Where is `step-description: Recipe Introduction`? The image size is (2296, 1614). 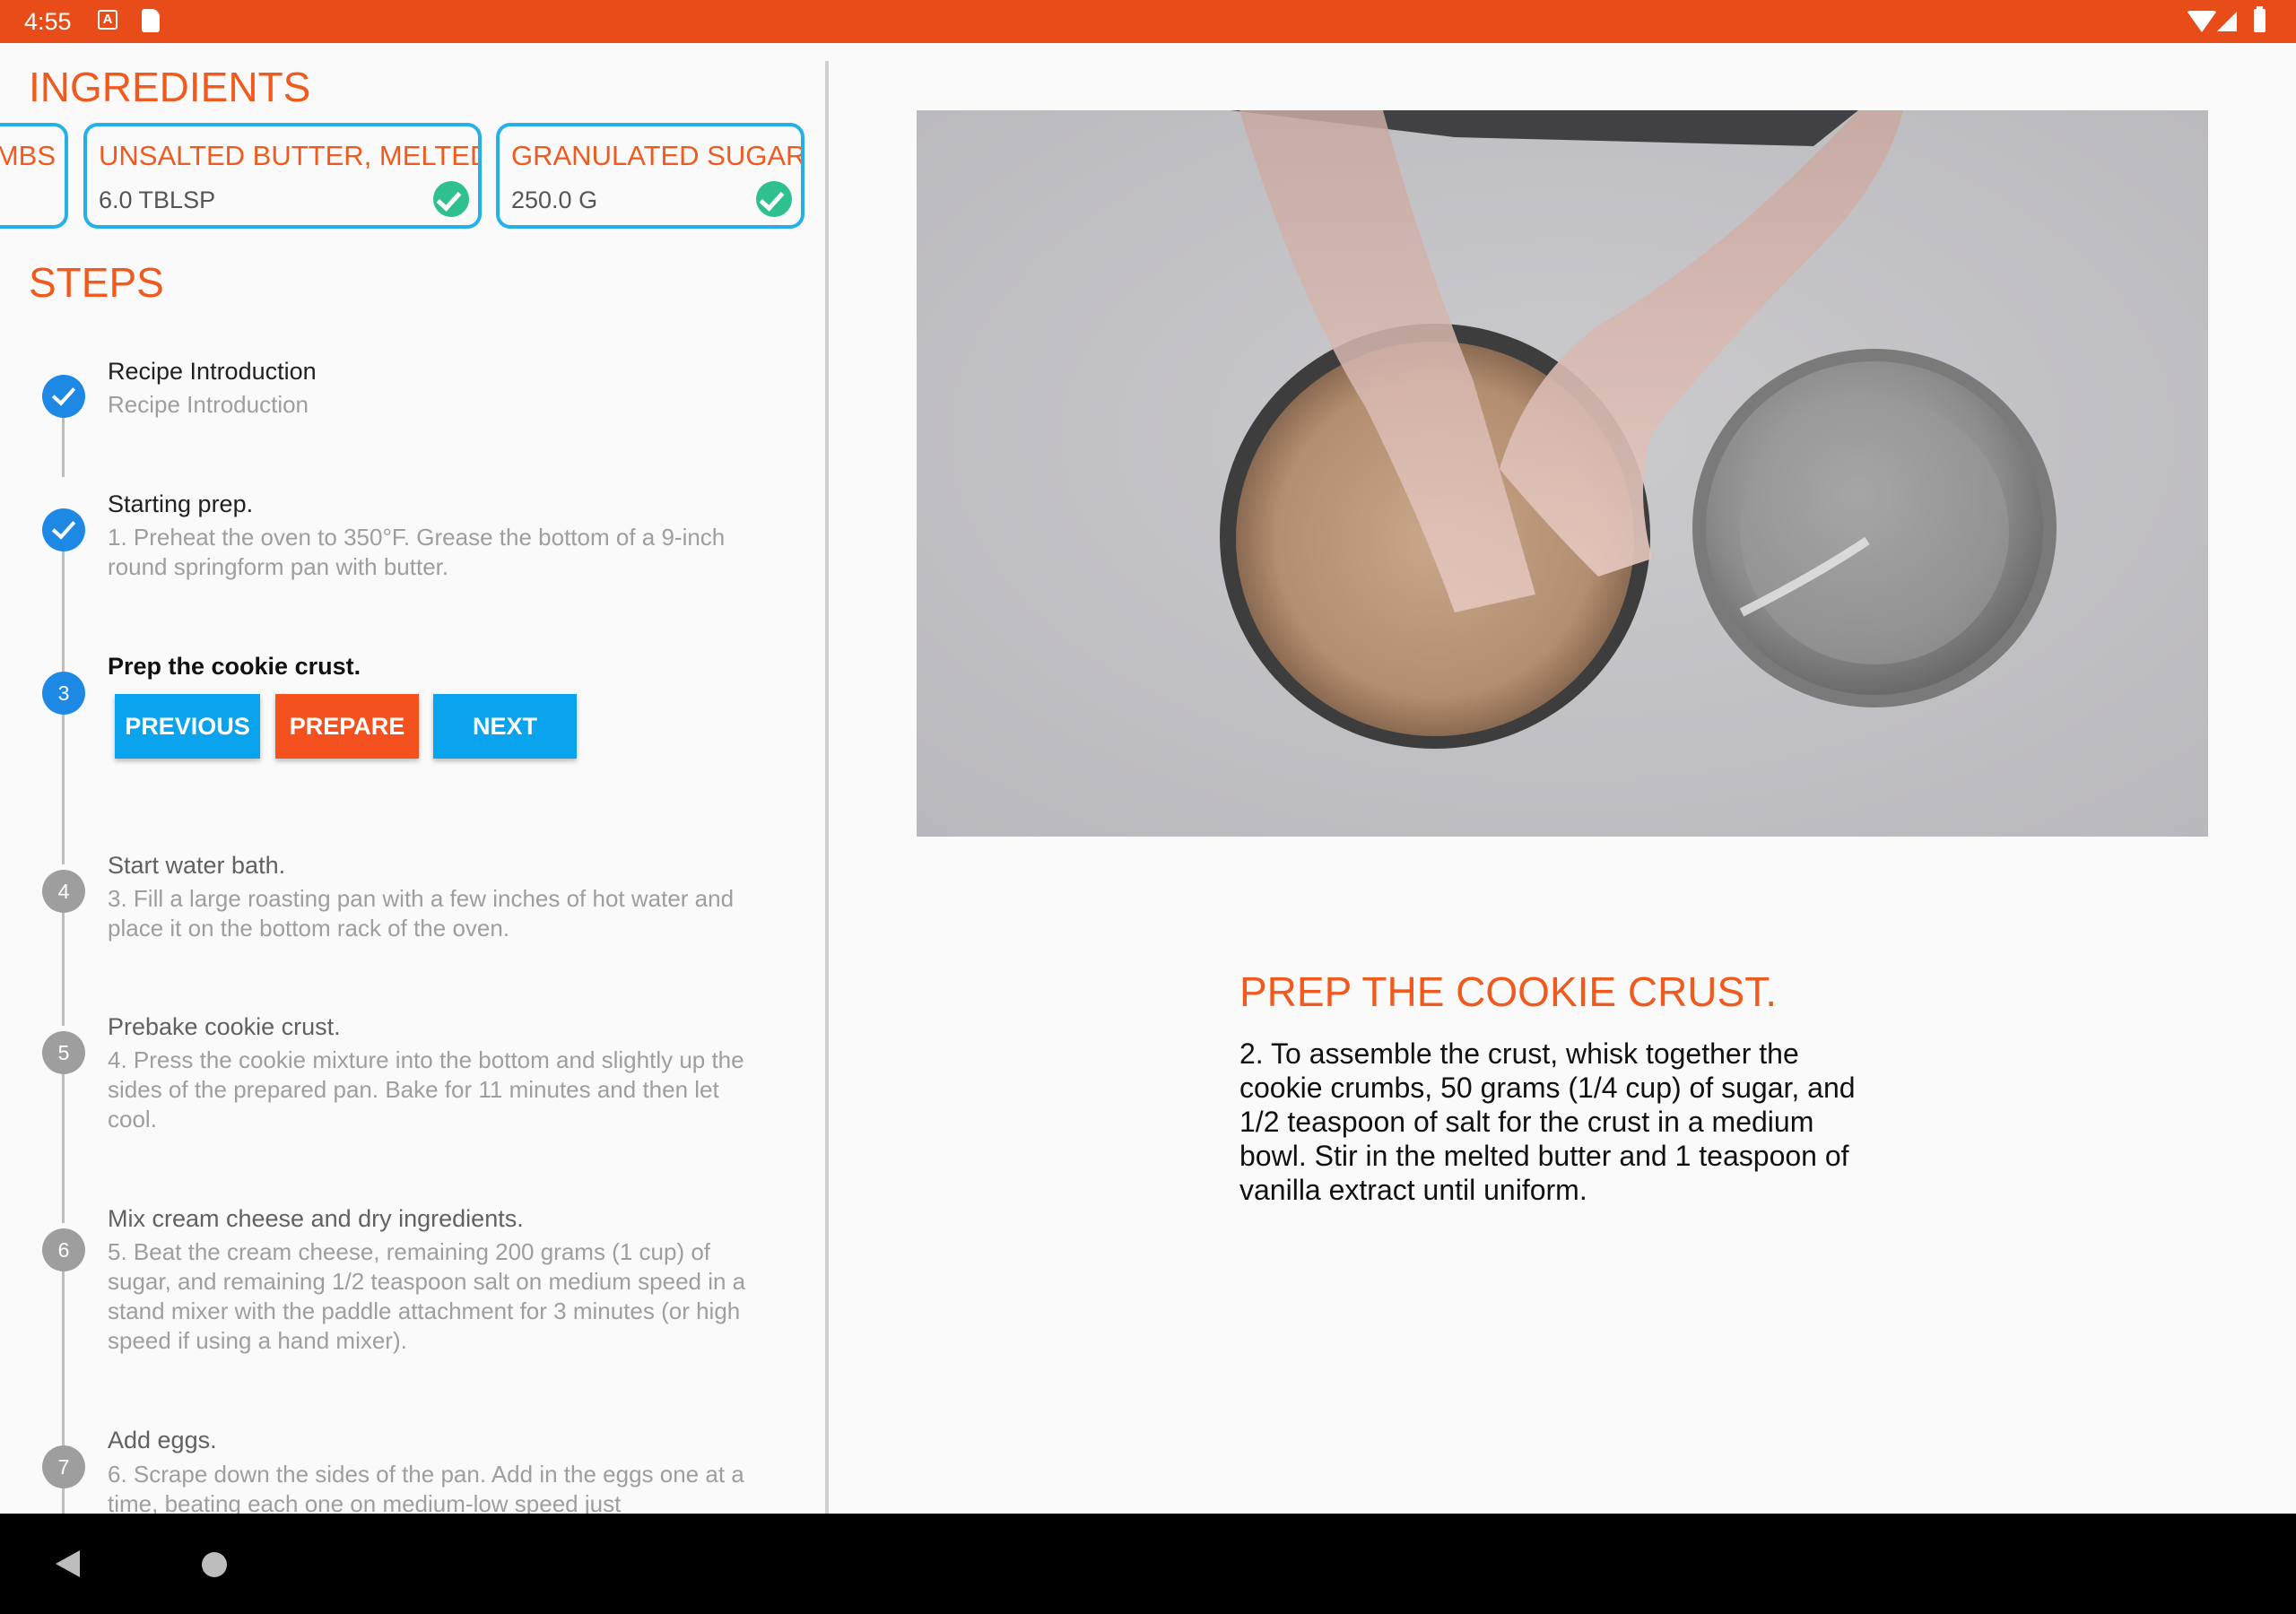
step-description: Recipe Introduction is located at coordinates (208, 404).